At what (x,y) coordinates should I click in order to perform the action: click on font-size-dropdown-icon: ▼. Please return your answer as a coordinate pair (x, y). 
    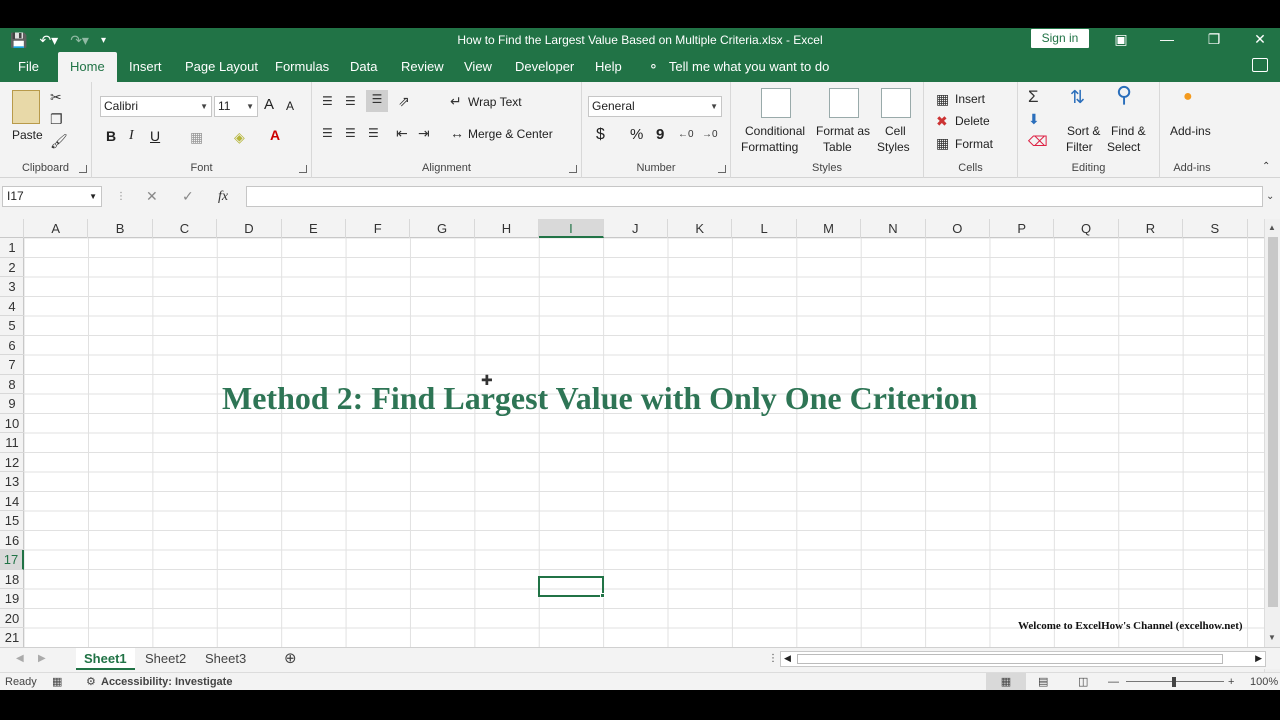
    Looking at the image, I should click on (250, 106).